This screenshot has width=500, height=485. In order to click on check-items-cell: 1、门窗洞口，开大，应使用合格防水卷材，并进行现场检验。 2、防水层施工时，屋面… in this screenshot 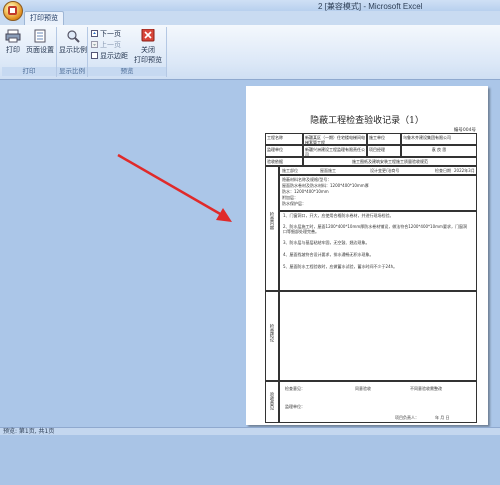, I will do `click(378, 251)`.